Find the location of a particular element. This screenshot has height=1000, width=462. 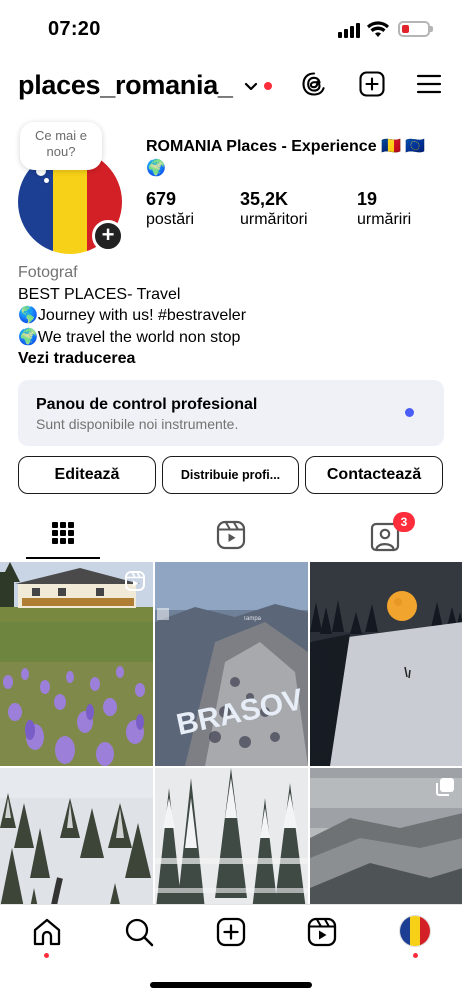

crocus-field-cabin-photo is located at coordinates (76, 664).